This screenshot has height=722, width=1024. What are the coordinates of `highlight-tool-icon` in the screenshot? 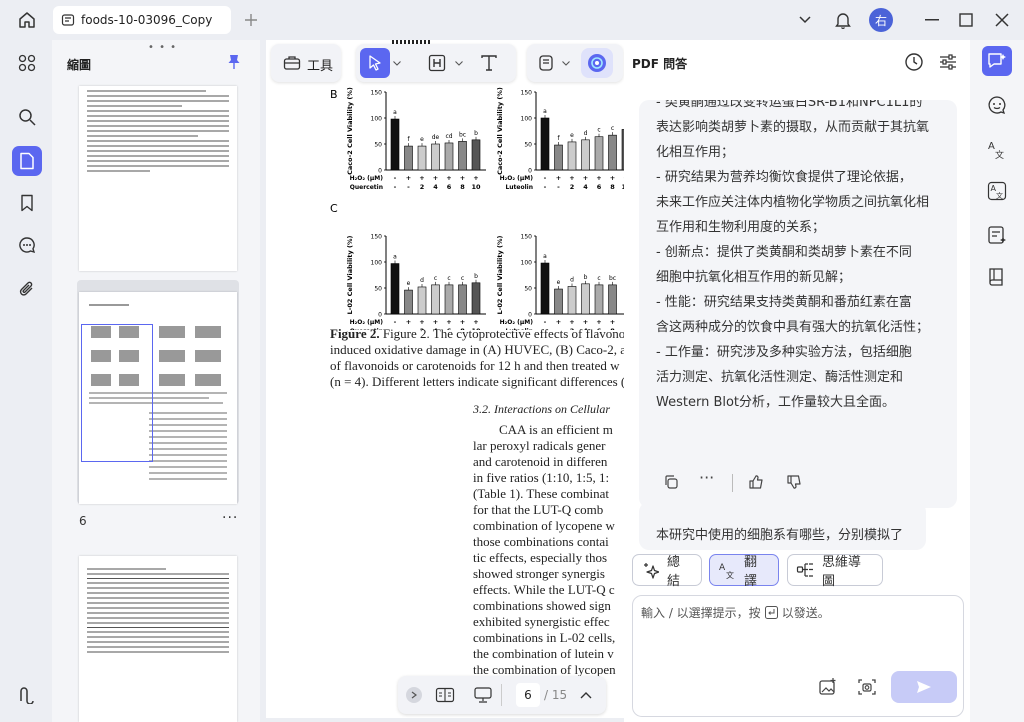 It's located at (437, 63).